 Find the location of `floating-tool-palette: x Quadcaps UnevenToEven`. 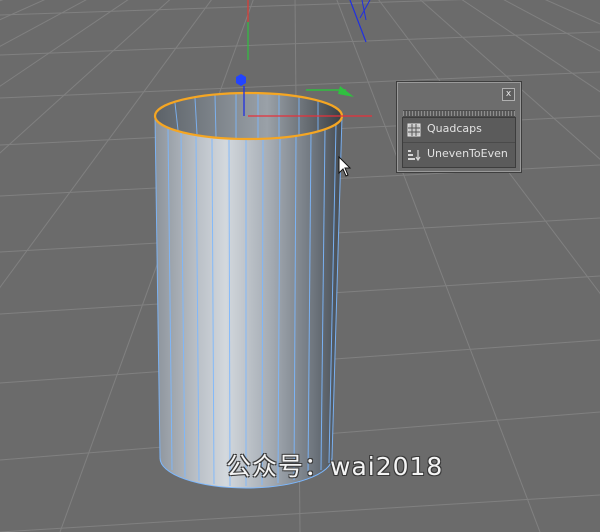

floating-tool-palette: x Quadcaps UnevenToEven is located at coordinates (459, 127).